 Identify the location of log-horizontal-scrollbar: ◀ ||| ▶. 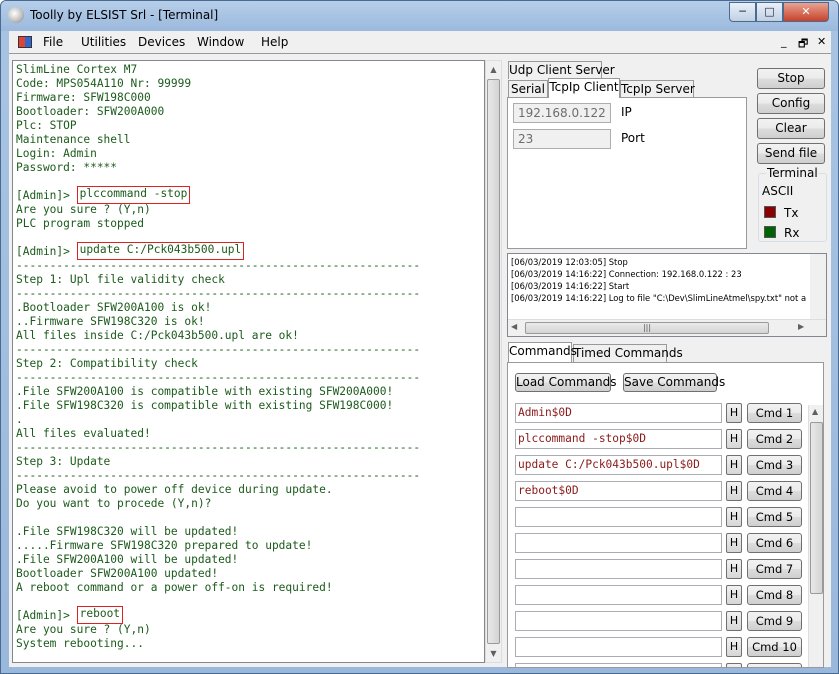
(667, 327).